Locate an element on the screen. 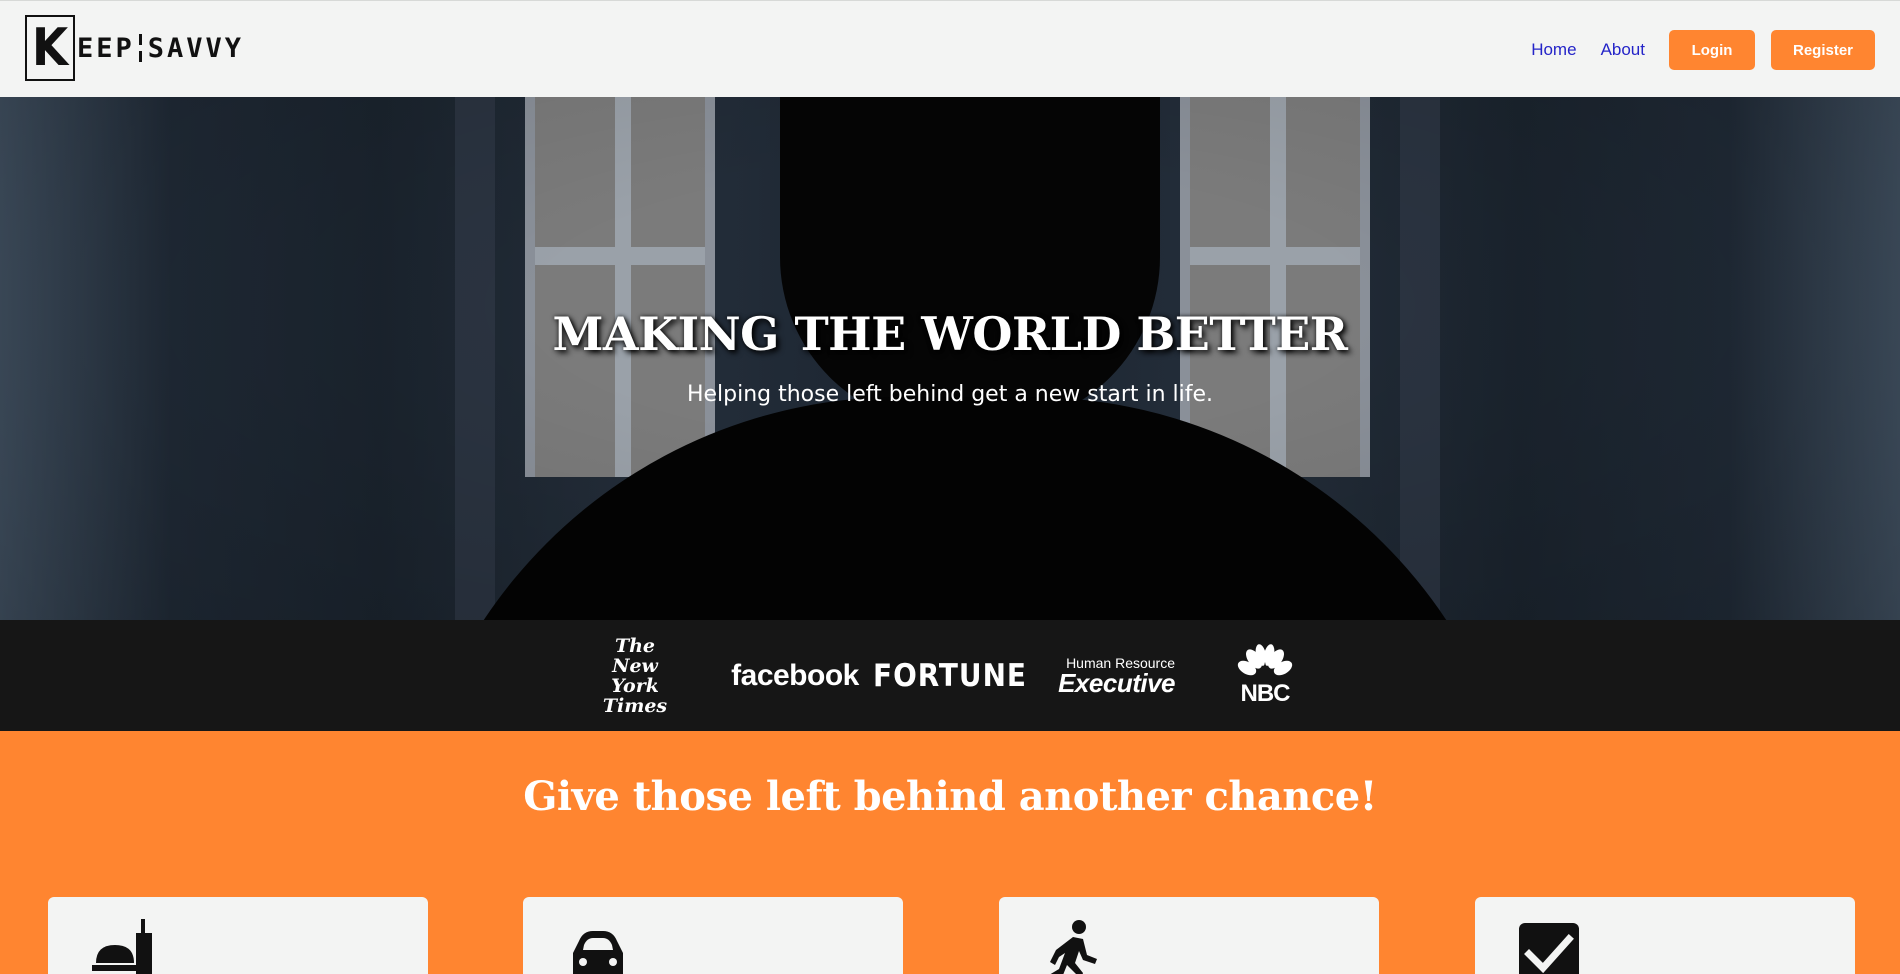  hr-executive-logo: Human Resource Executive is located at coordinates (1116, 676).